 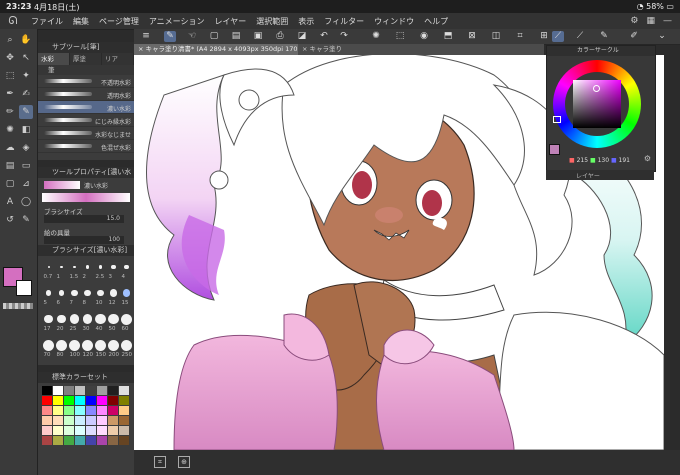 What do you see at coordinates (10, 166) in the screenshot?
I see `gradient-icon: ▤` at bounding box center [10, 166].